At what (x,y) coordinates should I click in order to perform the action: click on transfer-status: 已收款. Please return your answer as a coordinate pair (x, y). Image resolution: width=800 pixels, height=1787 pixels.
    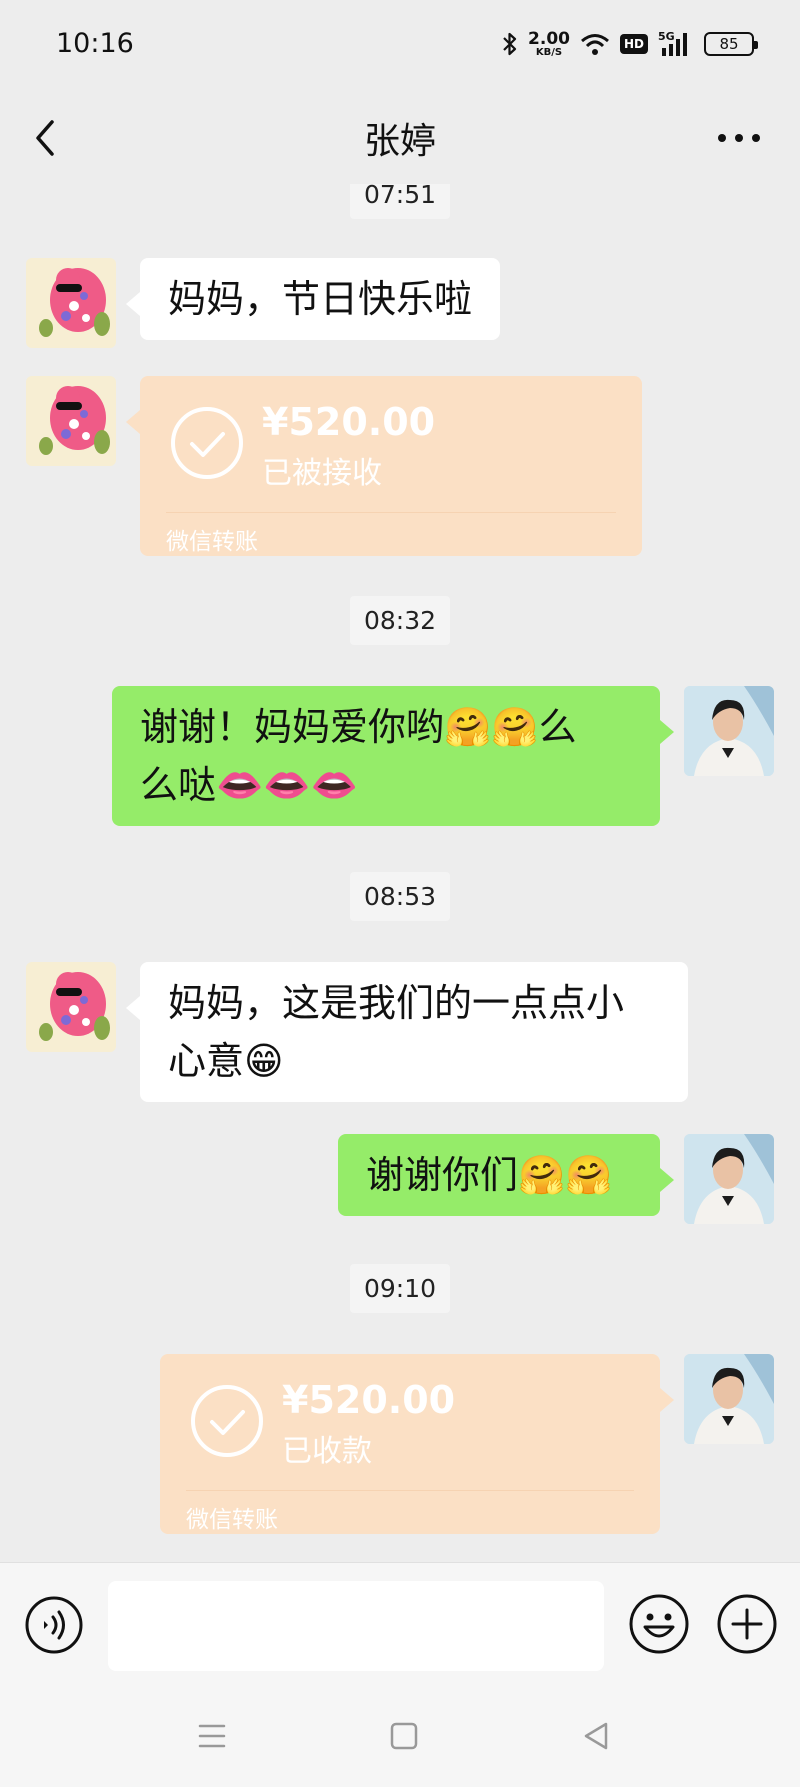
    Looking at the image, I should click on (327, 1451).